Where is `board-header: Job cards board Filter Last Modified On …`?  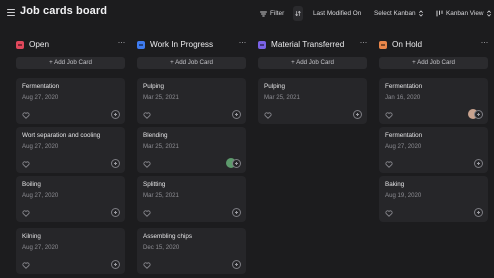 board-header: Job cards board Filter Last Modified On … is located at coordinates (247, 14).